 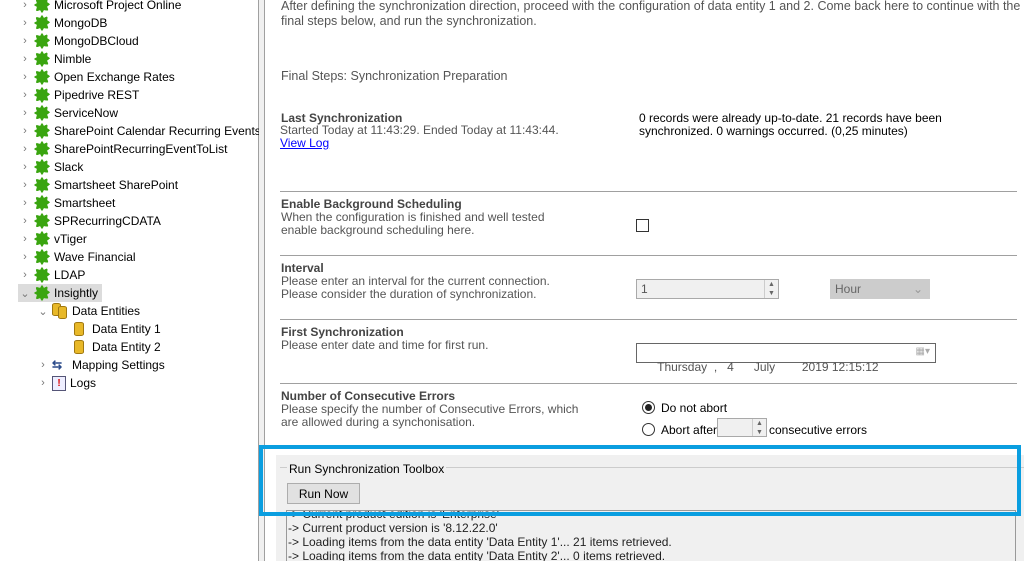 I want to click on tree-item: › SharePoint Calendar Recurring Events, so click(x=139, y=131).